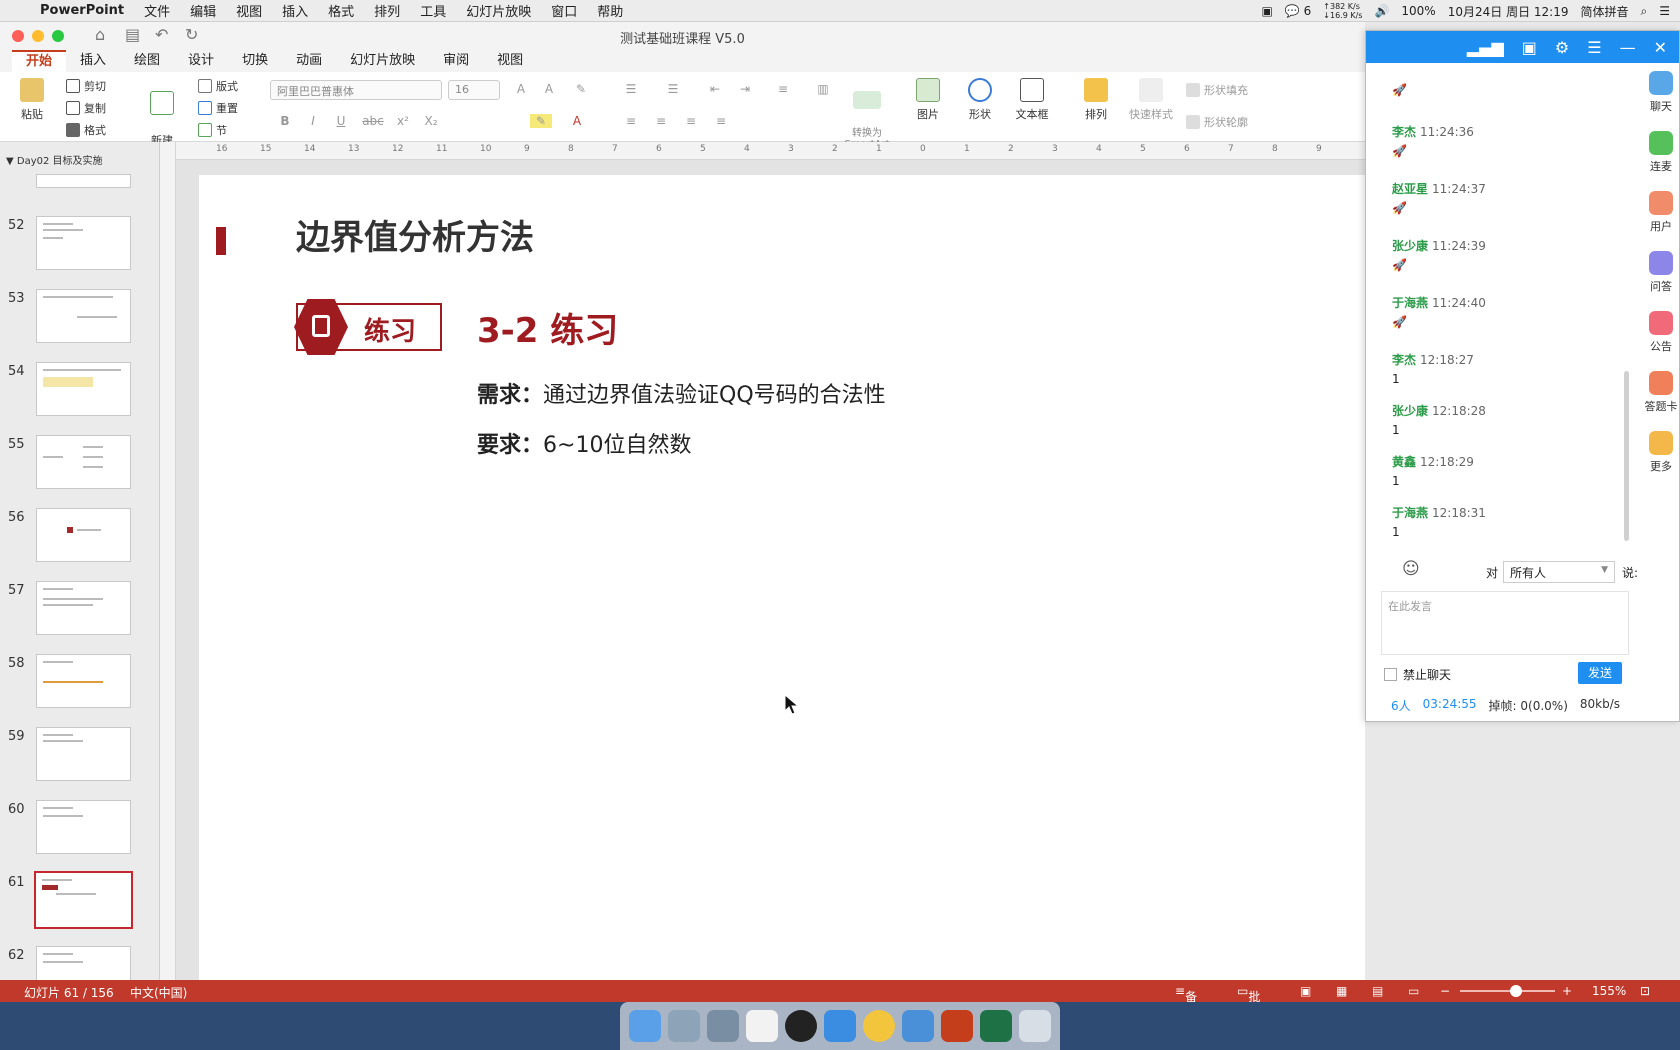  What do you see at coordinates (839, 1026) in the screenshot?
I see `chat-app-icon` at bounding box center [839, 1026].